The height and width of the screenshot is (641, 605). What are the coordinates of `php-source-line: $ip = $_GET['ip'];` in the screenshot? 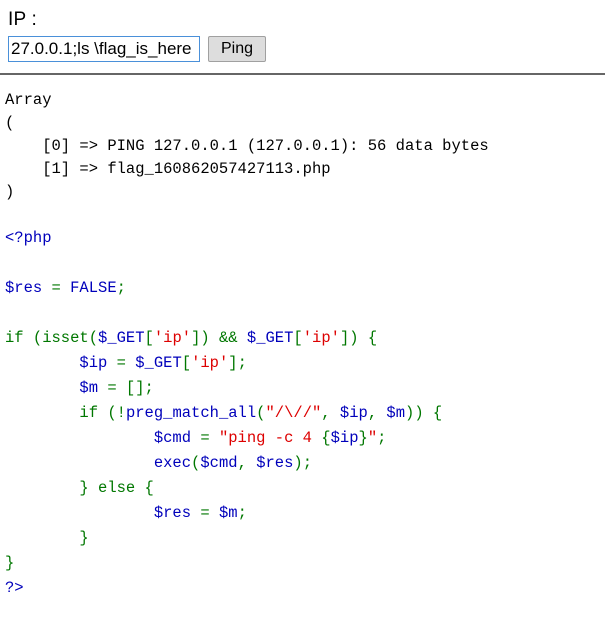 It's located at (305, 363).